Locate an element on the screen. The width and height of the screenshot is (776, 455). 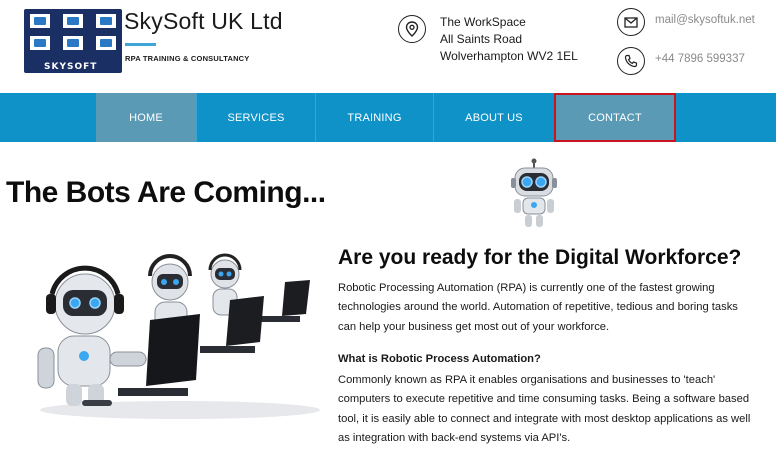
nav-services: SERVICES is located at coordinates (256, 117).